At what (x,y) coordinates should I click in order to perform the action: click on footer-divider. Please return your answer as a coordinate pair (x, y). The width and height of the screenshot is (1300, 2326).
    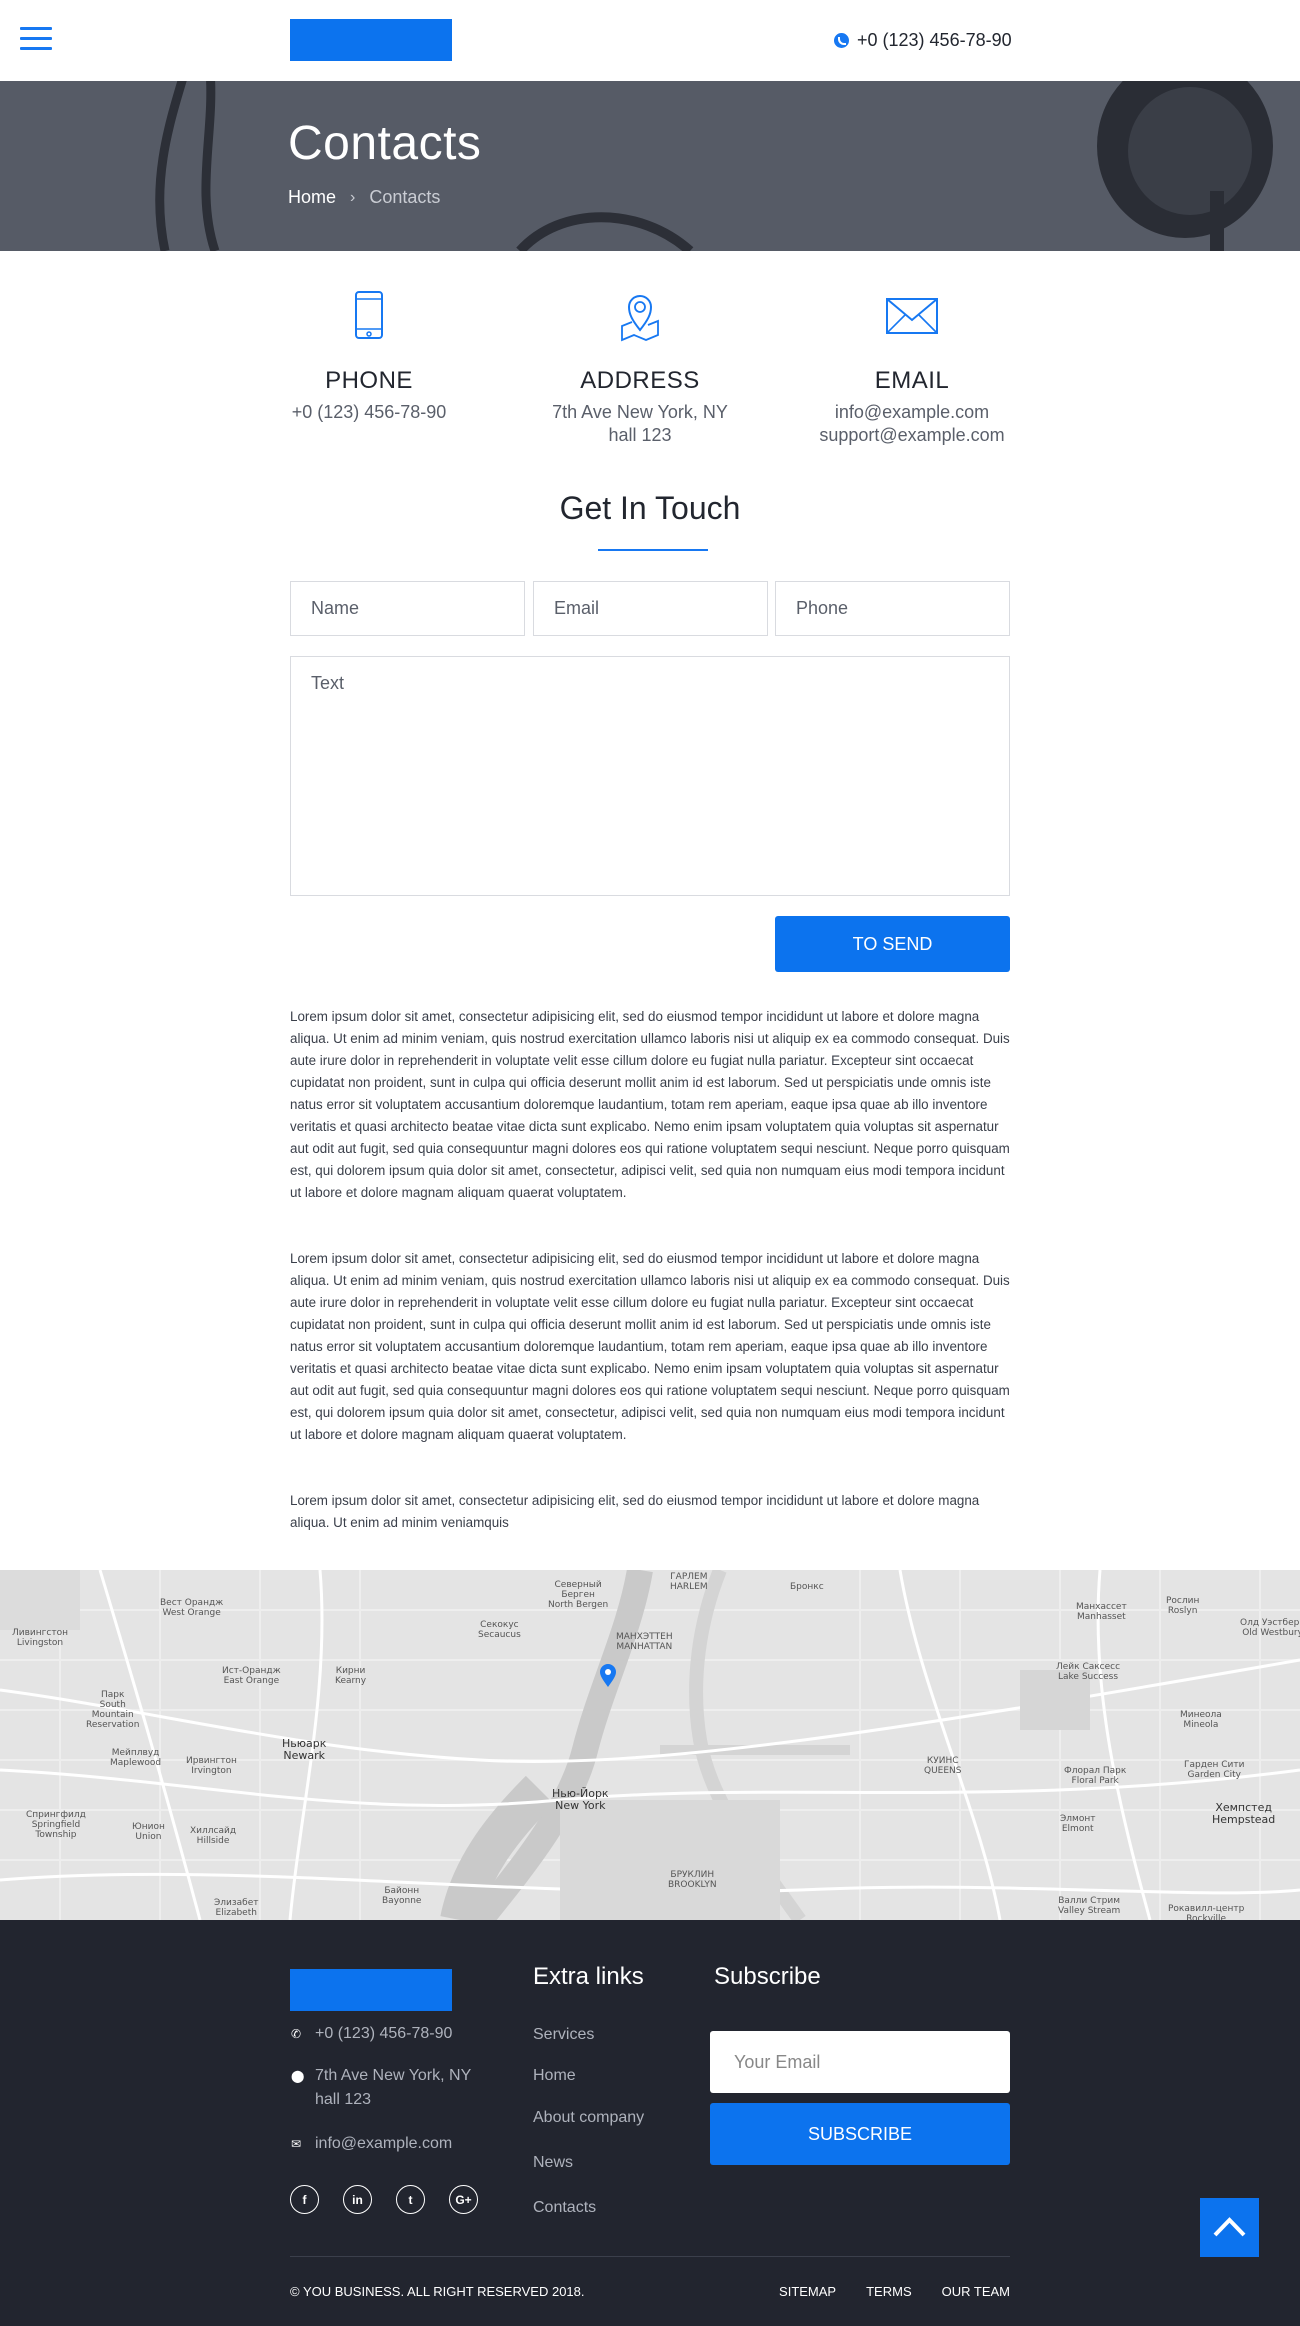
    Looking at the image, I should click on (650, 2256).